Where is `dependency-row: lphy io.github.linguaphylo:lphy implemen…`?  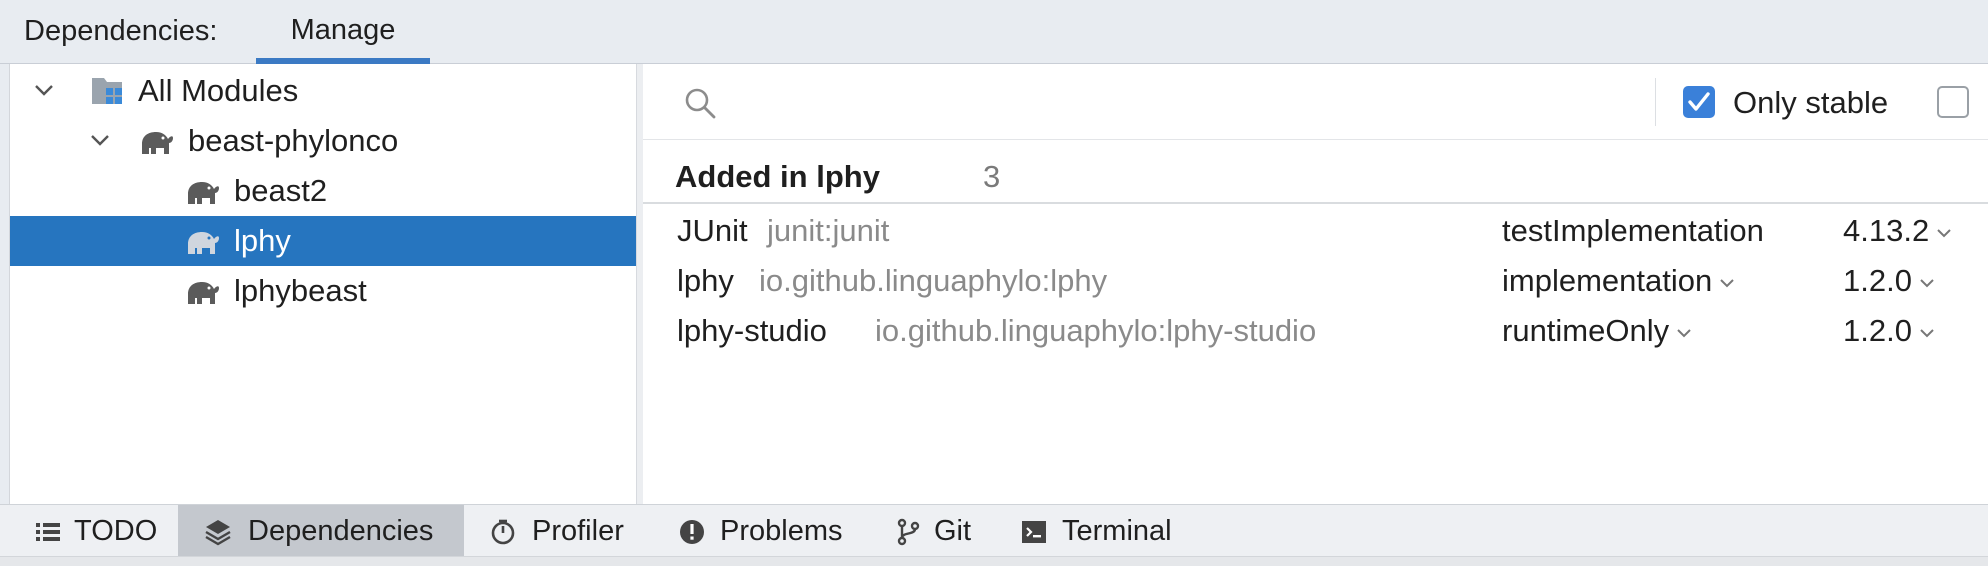 dependency-row: lphy io.github.linguaphylo:lphy implemen… is located at coordinates (1315, 281).